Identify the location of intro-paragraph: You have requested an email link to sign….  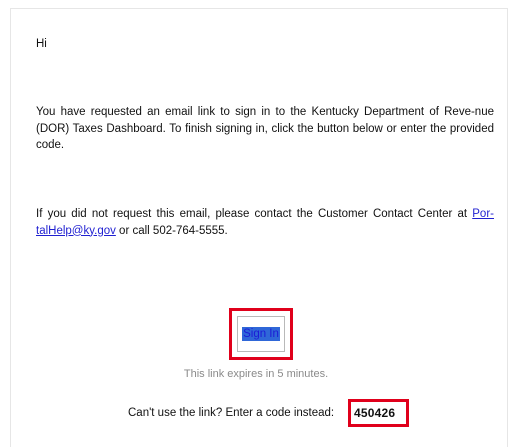
(265, 129).